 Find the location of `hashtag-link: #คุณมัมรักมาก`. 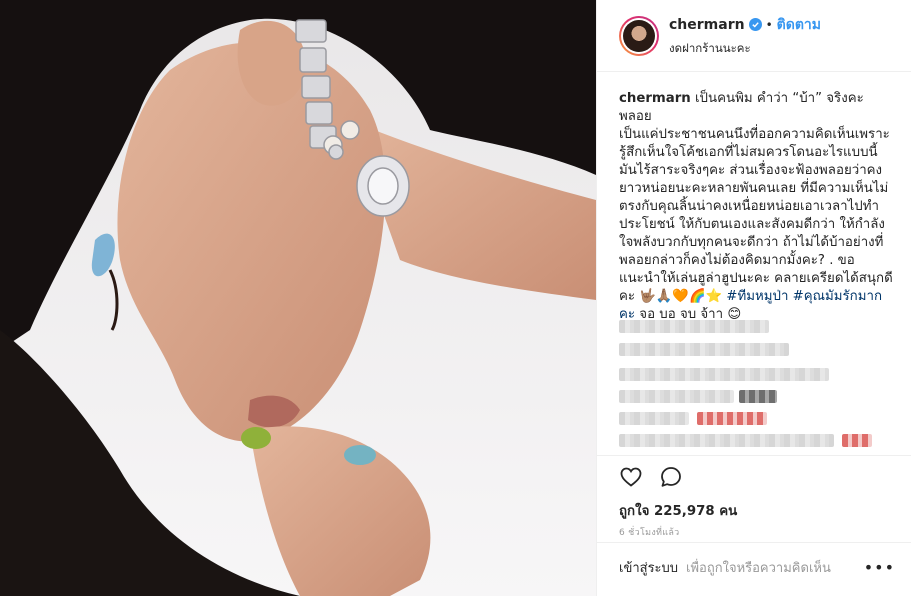

hashtag-link: #คุณมัมรักมาก is located at coordinates (837, 297).